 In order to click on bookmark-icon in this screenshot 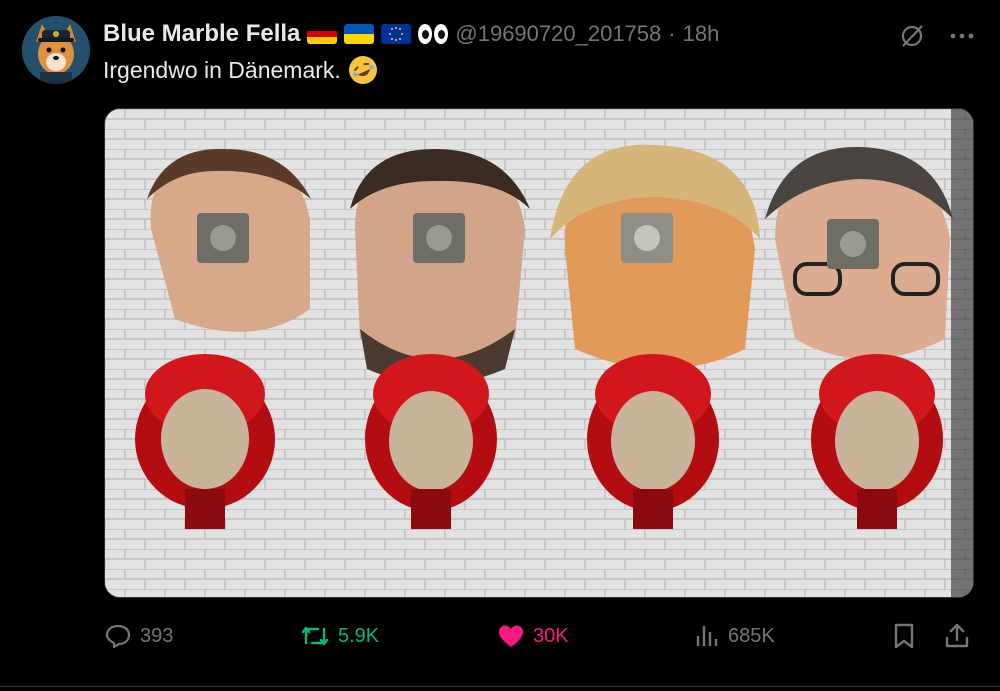, I will do `click(904, 636)`.